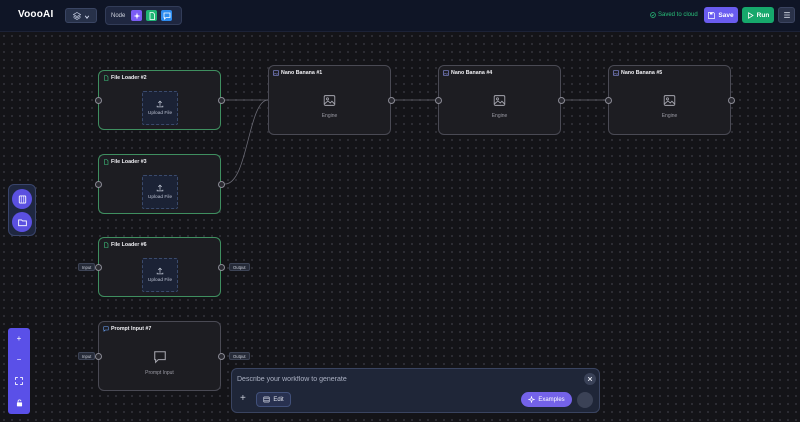 Image resolution: width=800 pixels, height=422 pixels. I want to click on node-header: Prompt Input #7, so click(127, 329).